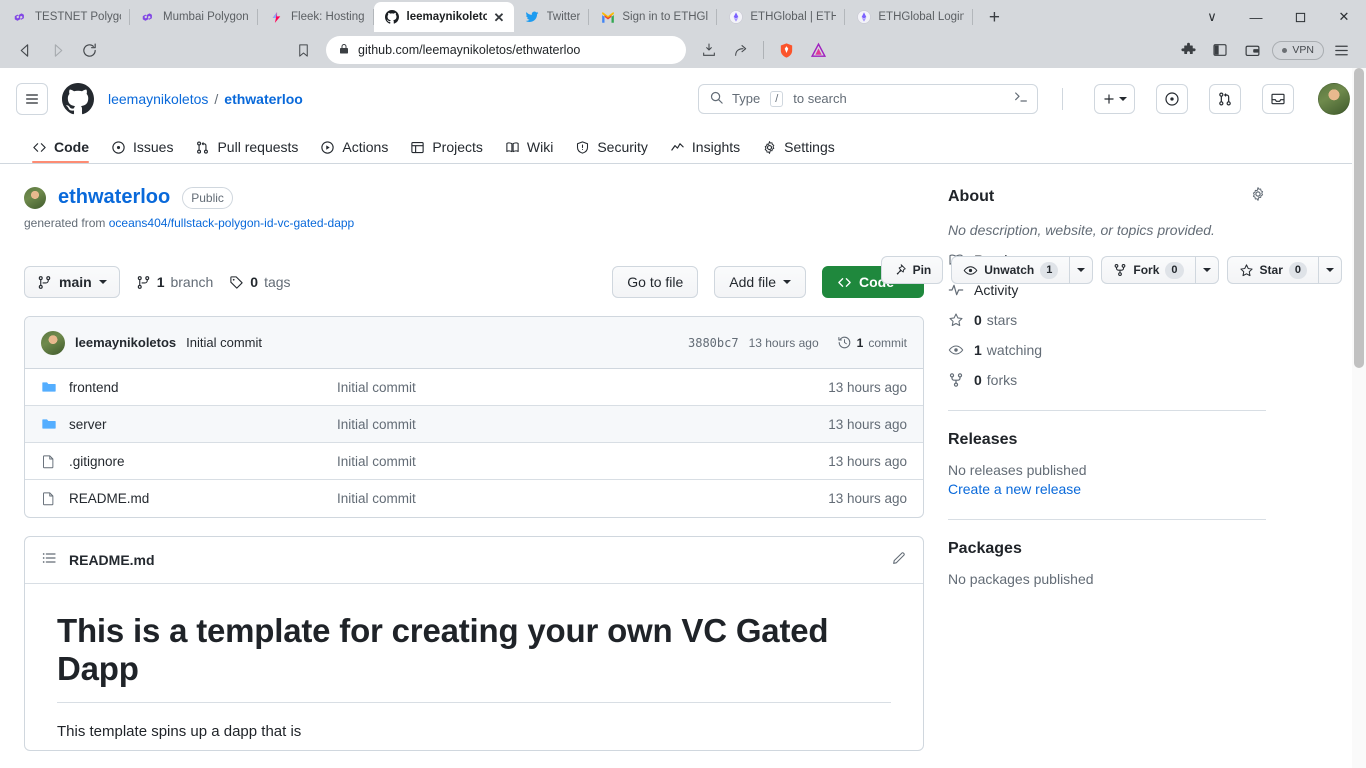 This screenshot has width=1366, height=768. What do you see at coordinates (786, 50) in the screenshot?
I see `brave-shields-icon` at bounding box center [786, 50].